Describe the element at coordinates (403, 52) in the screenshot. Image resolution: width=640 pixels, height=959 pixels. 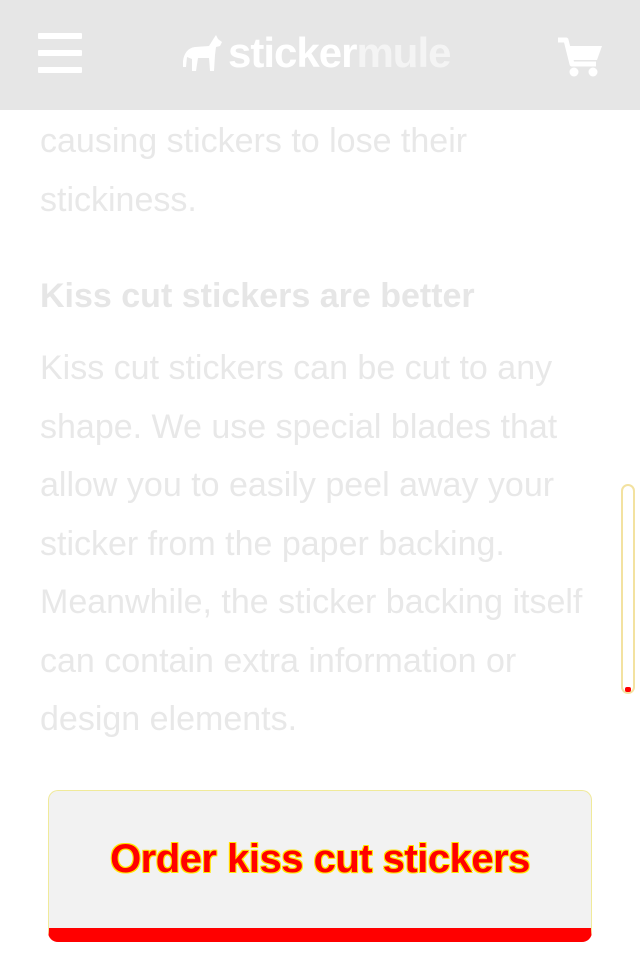
I see `logo-text-mule: mule` at that location.